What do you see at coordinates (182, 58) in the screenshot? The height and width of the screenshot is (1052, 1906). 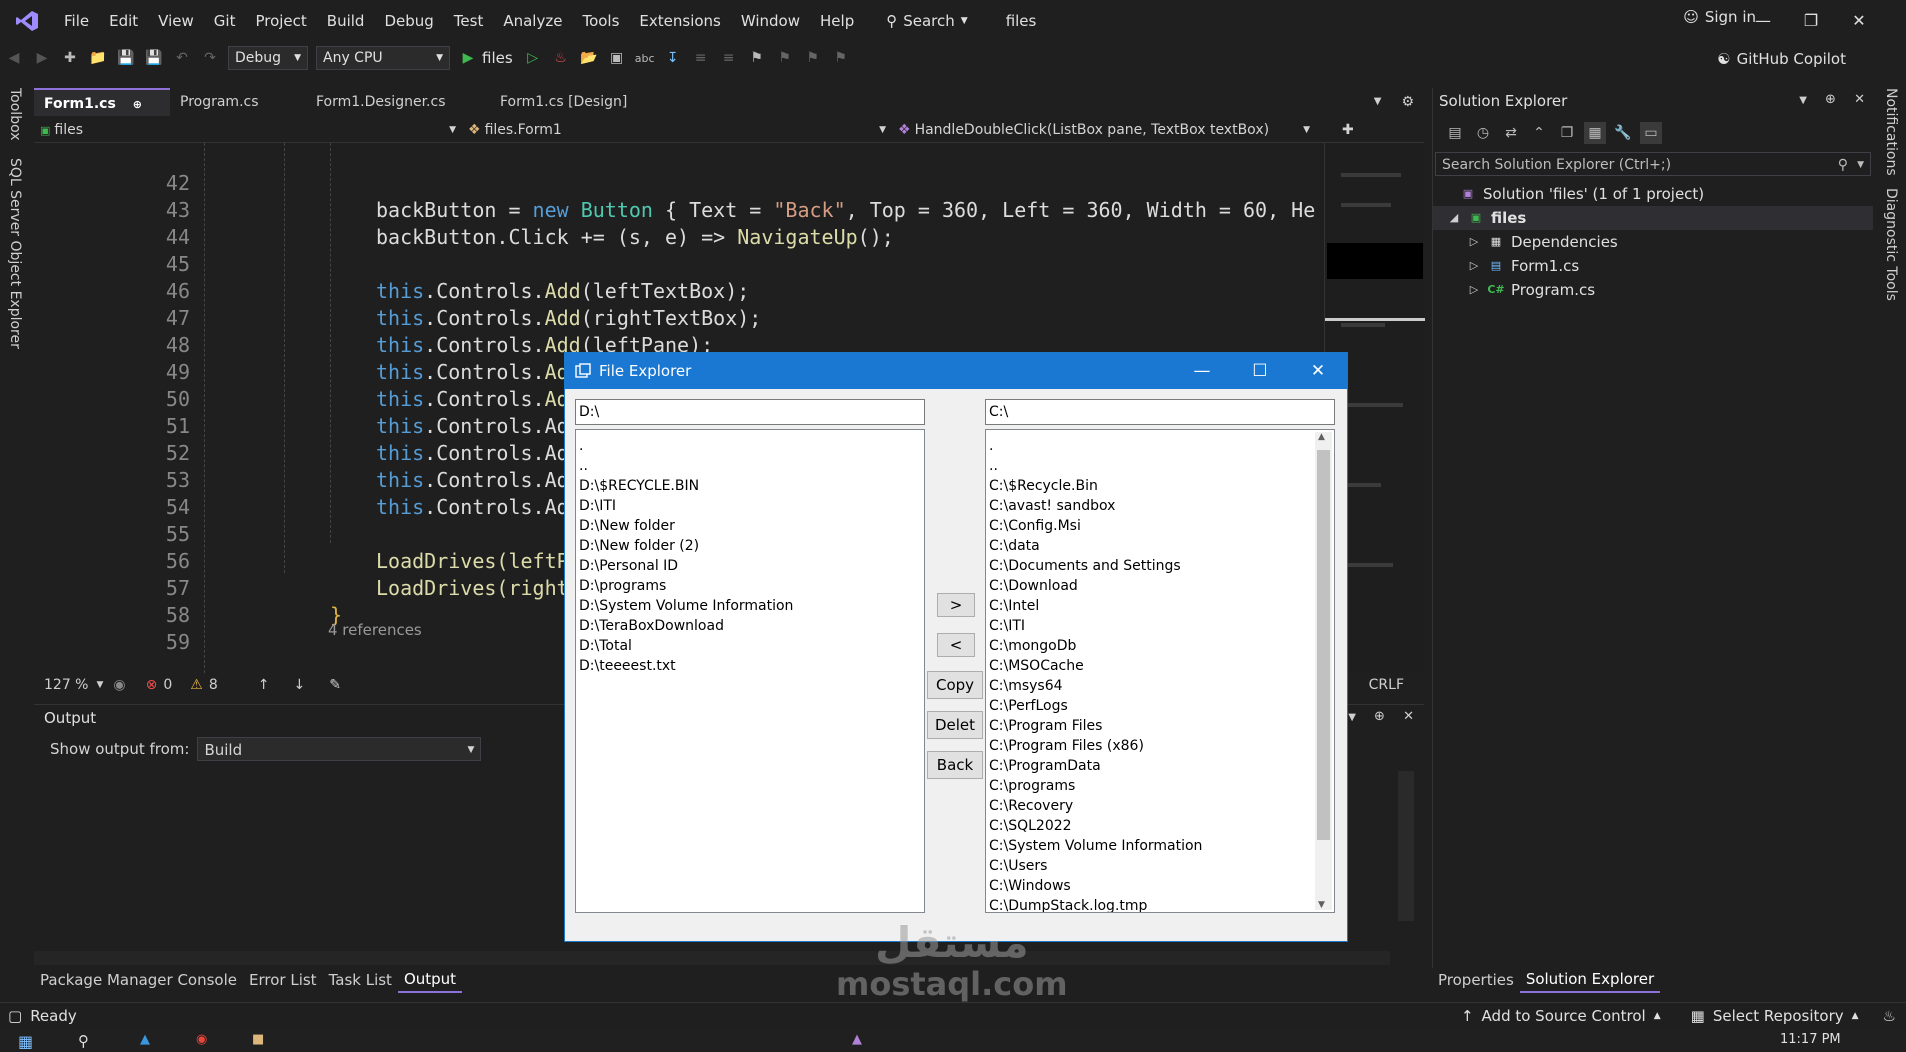 I see `undo-icon: ↶` at bounding box center [182, 58].